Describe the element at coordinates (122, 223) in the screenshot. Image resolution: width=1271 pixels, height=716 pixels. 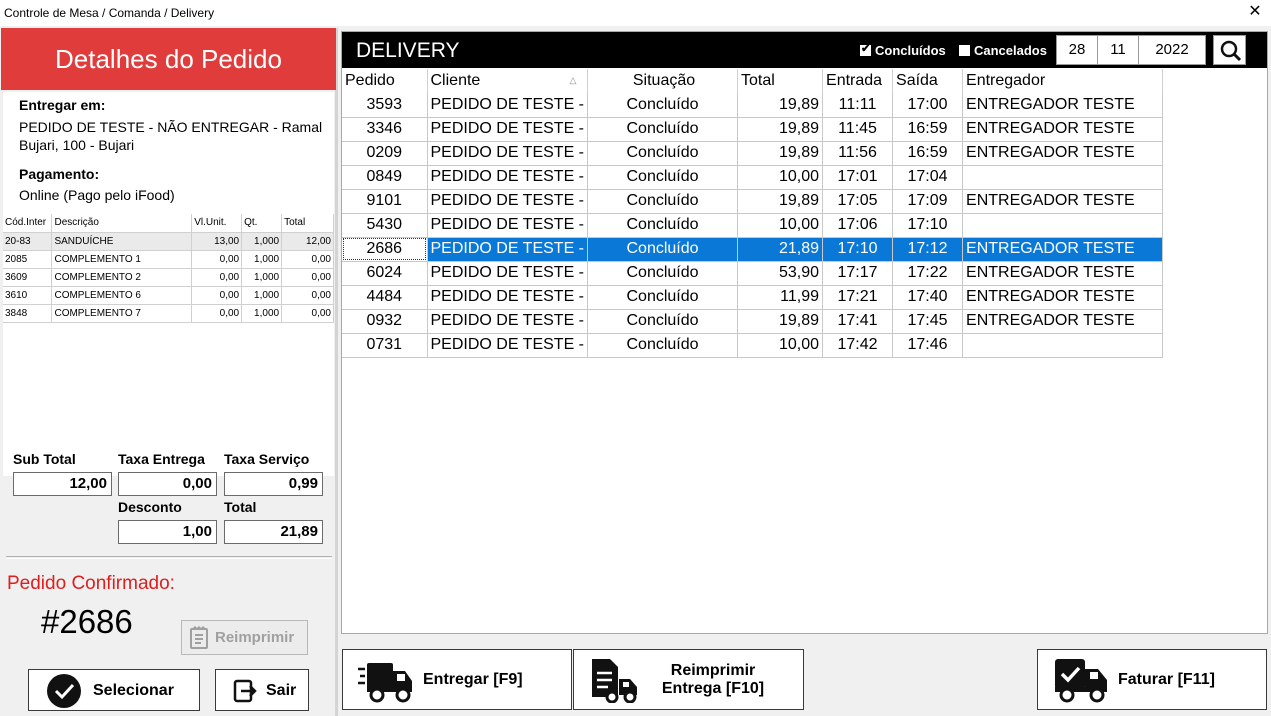
I see `items-col-description: Descrição` at that location.